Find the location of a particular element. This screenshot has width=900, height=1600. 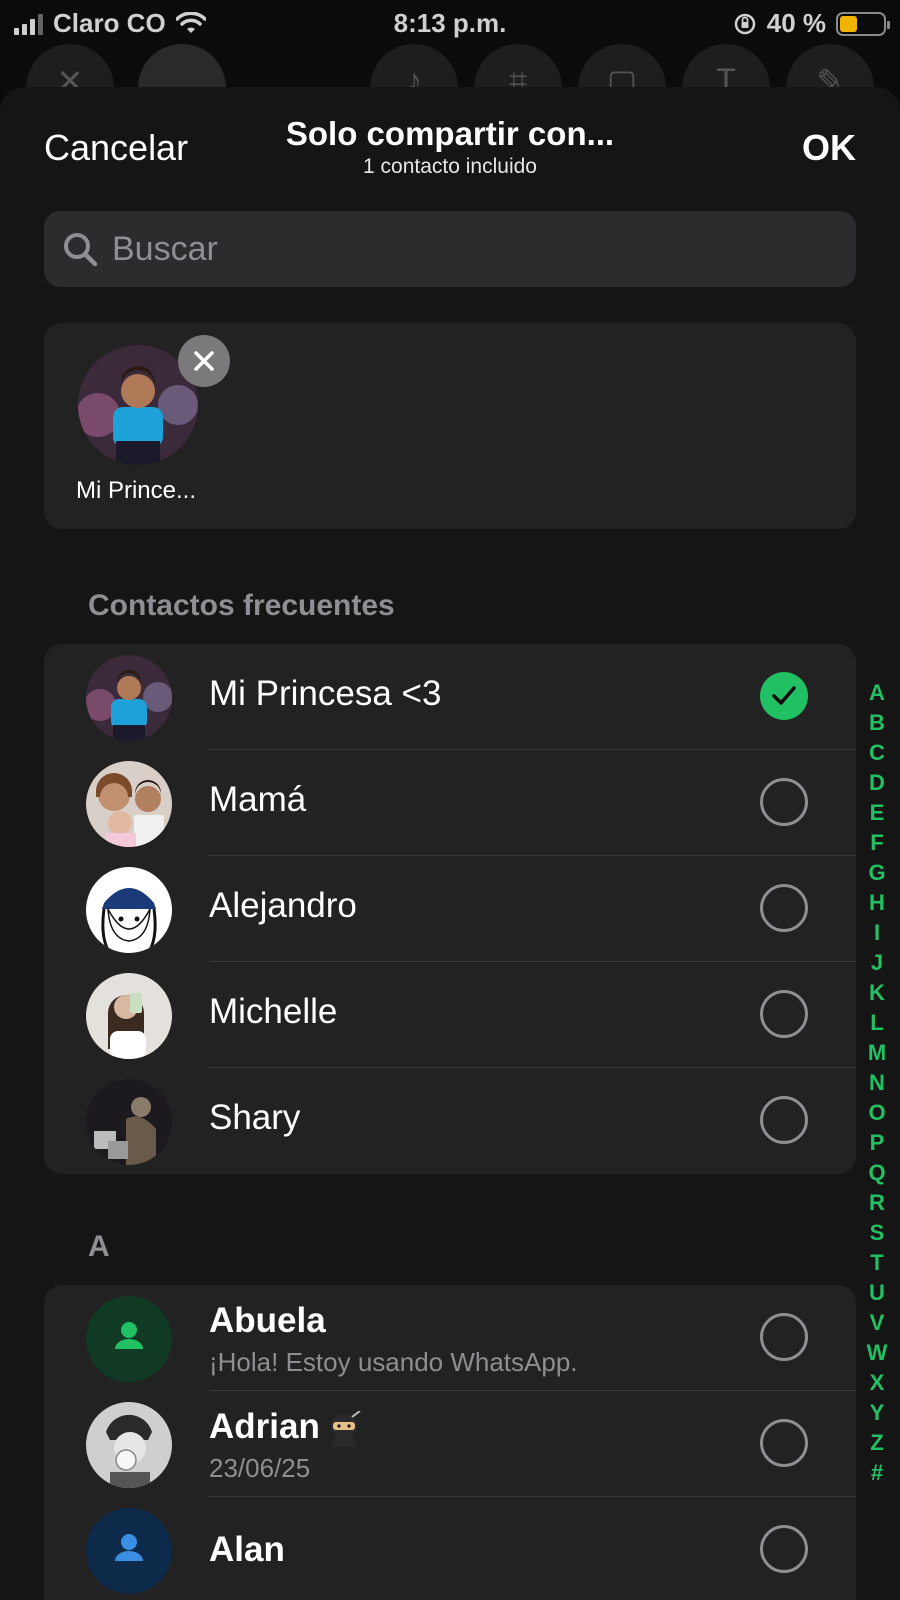

remove-selected-button is located at coordinates (204, 361).